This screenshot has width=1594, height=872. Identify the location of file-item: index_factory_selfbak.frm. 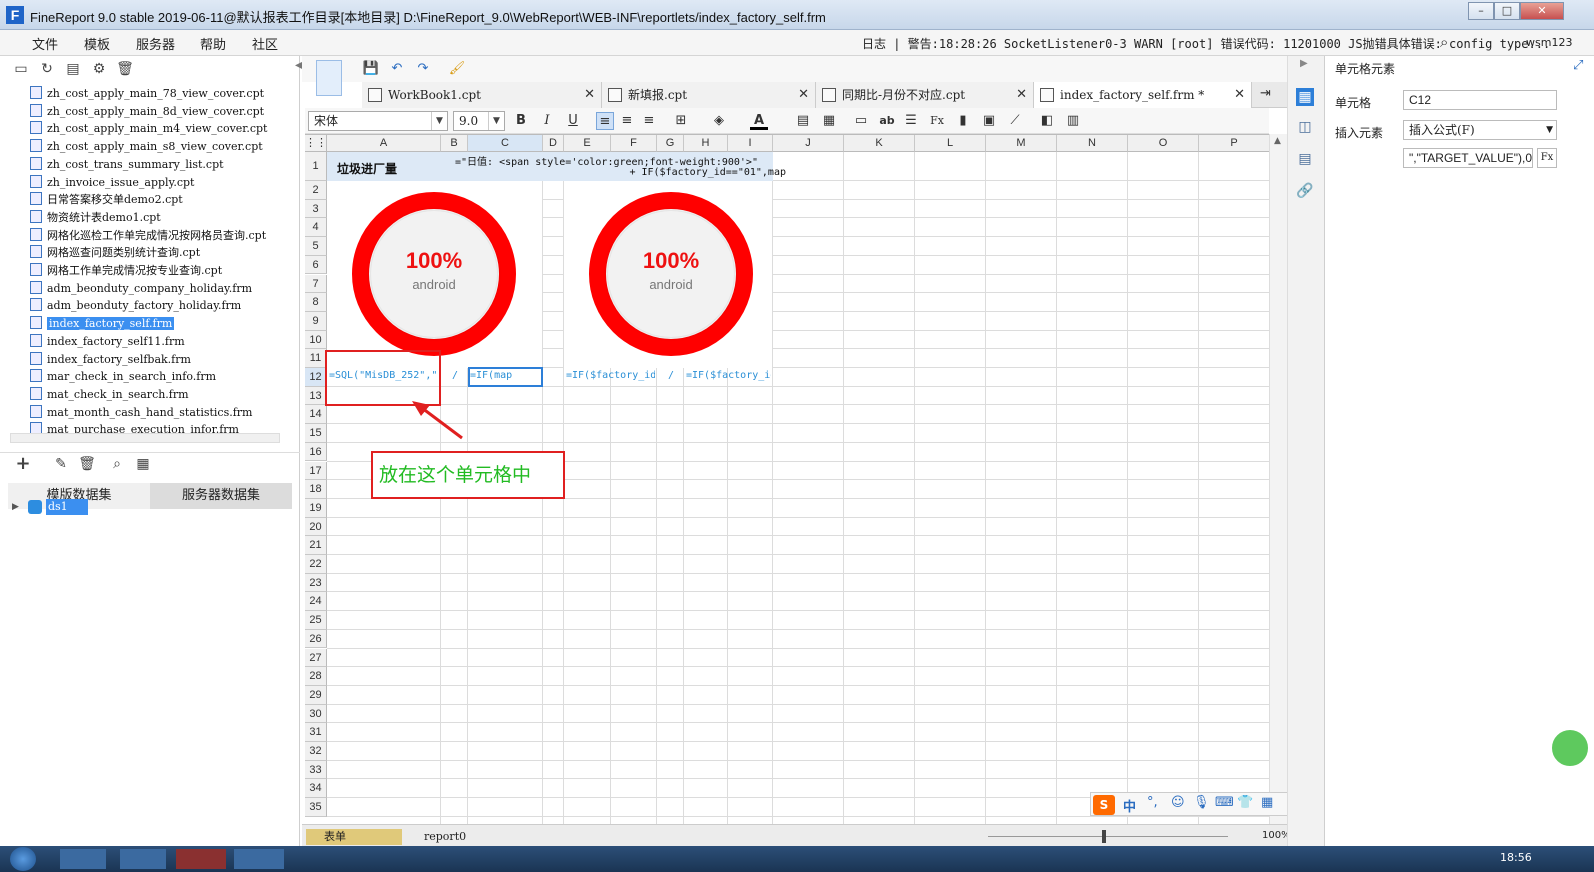
(110, 359).